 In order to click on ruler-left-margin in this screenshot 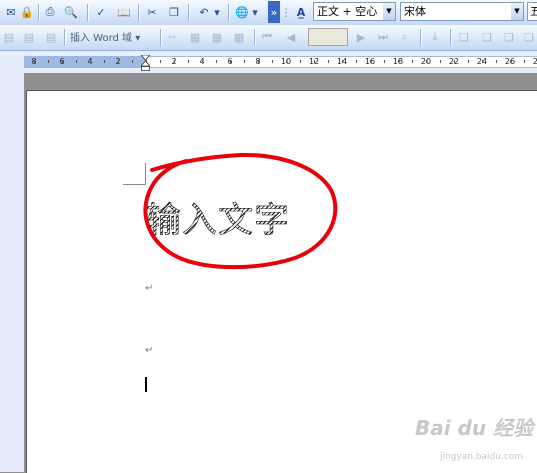, I will do `click(84, 62)`.